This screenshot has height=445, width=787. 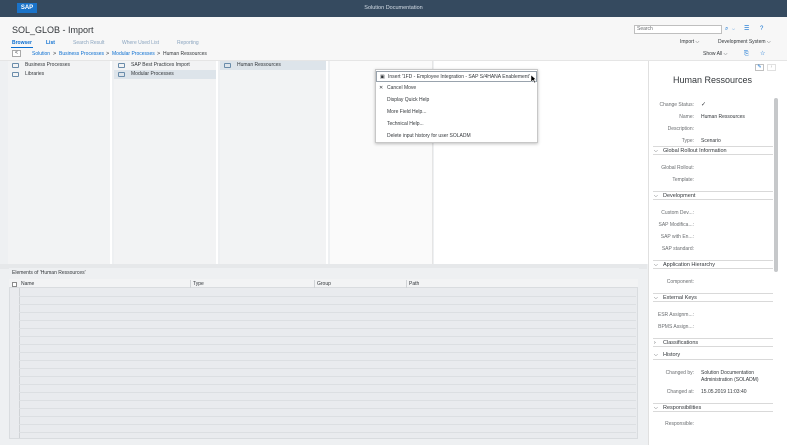 I want to click on column-header-type: Type, so click(x=198, y=284).